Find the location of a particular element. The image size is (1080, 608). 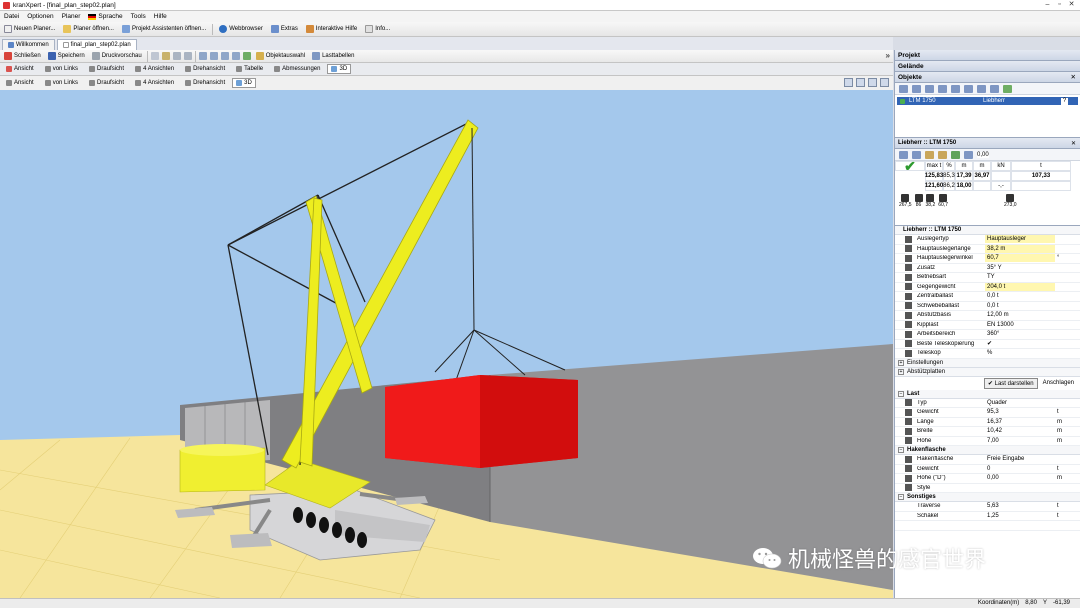

measure-icon is located at coordinates (176, 56).